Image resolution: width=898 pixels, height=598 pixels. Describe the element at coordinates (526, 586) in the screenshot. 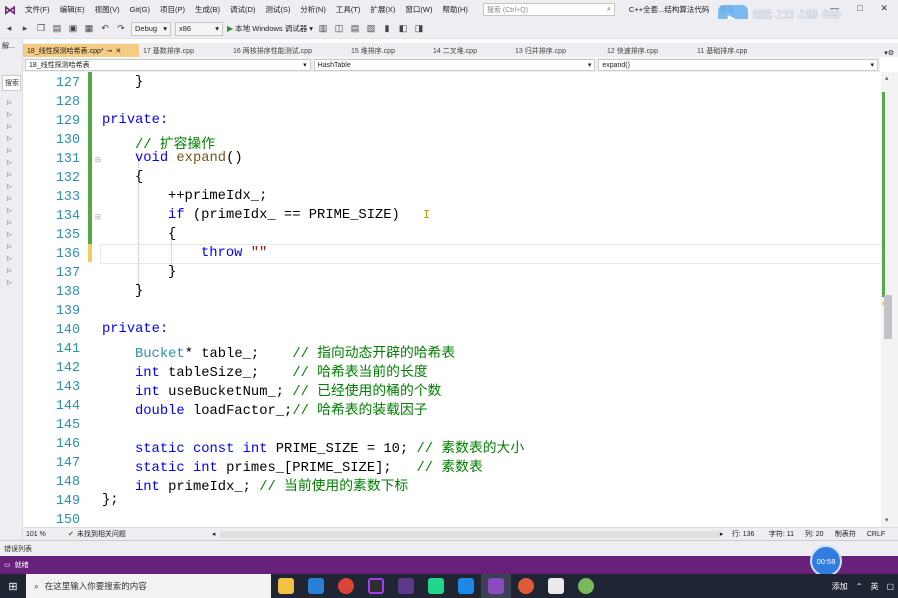

I see `app-red-icon` at that location.